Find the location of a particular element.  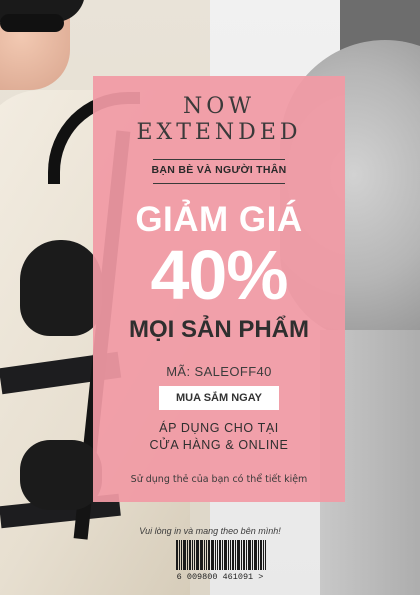

shop-now-button: MUA SẮM NGAY is located at coordinates (219, 398).